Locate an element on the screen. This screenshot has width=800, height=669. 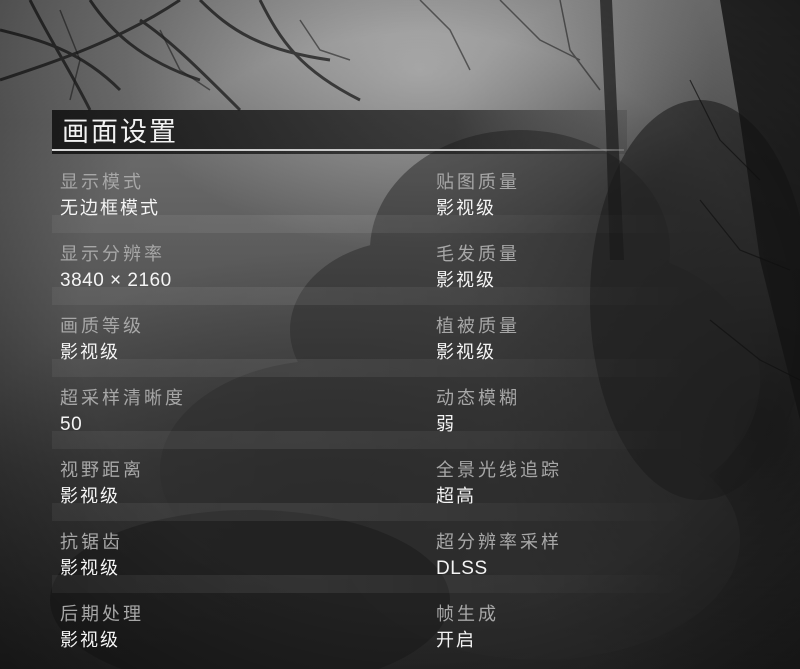
setting-value: 开启 is located at coordinates (456, 640).